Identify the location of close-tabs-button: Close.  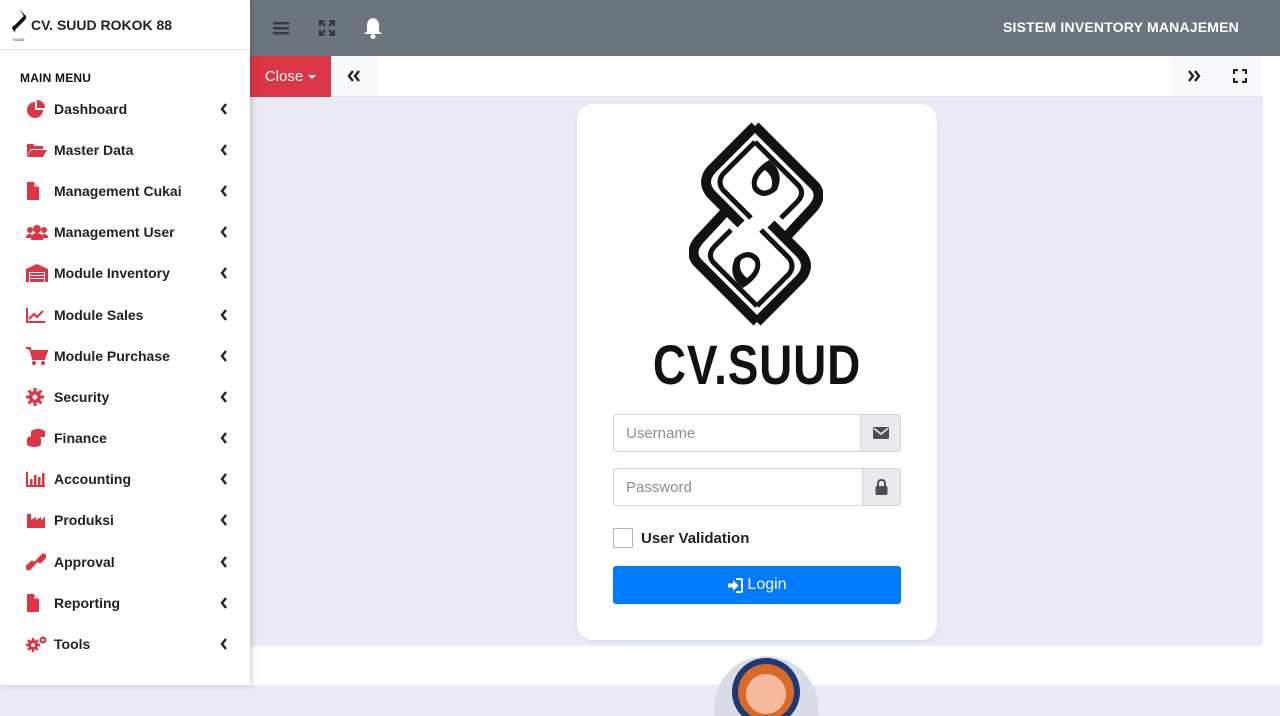
(290, 76).